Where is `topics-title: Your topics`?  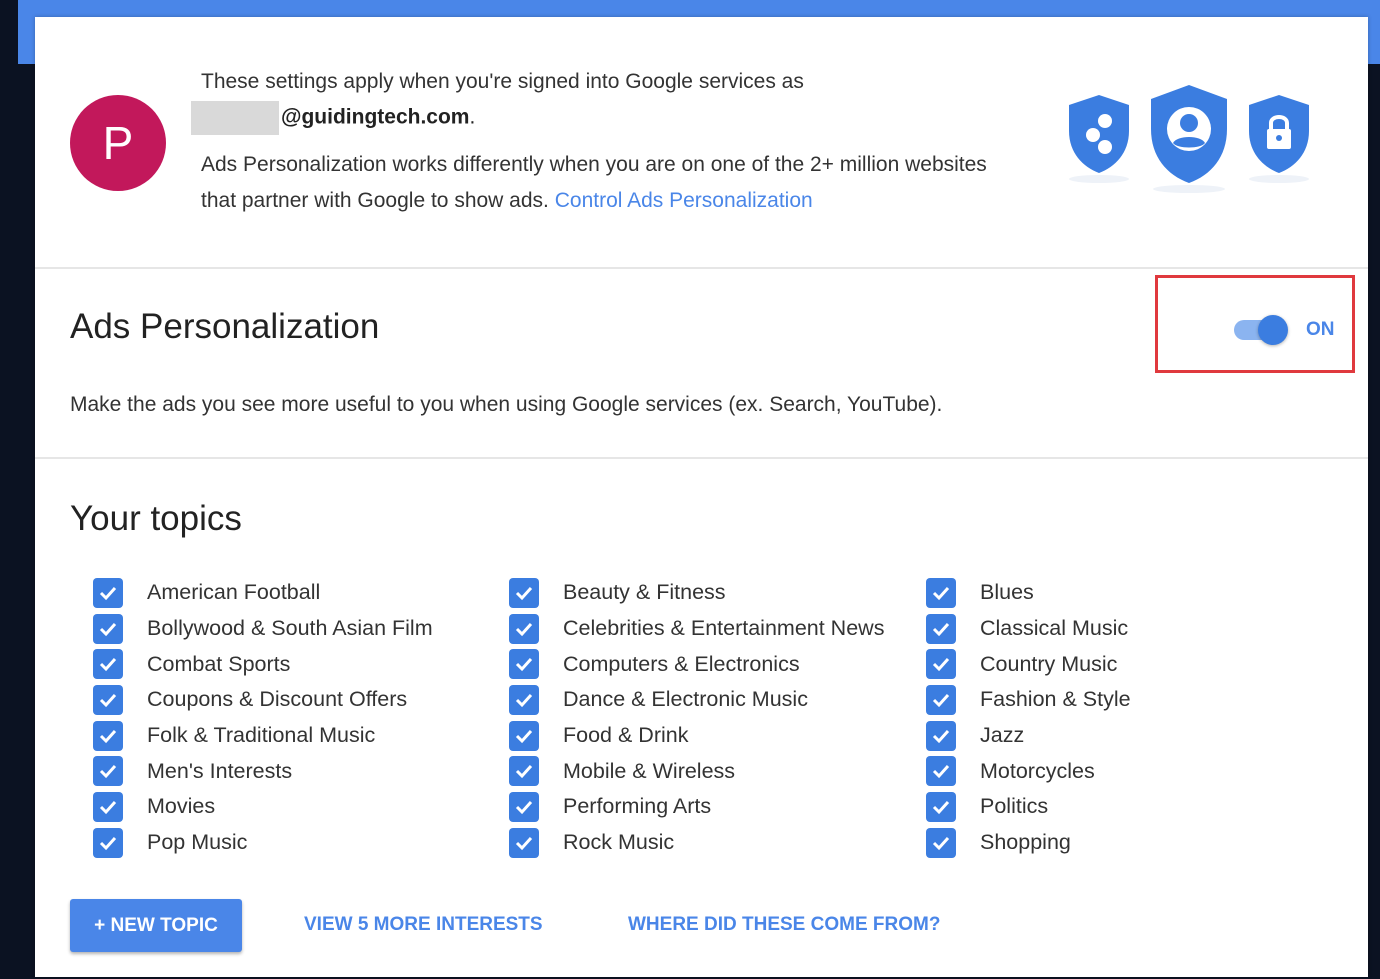
topics-title: Your topics is located at coordinates (156, 518).